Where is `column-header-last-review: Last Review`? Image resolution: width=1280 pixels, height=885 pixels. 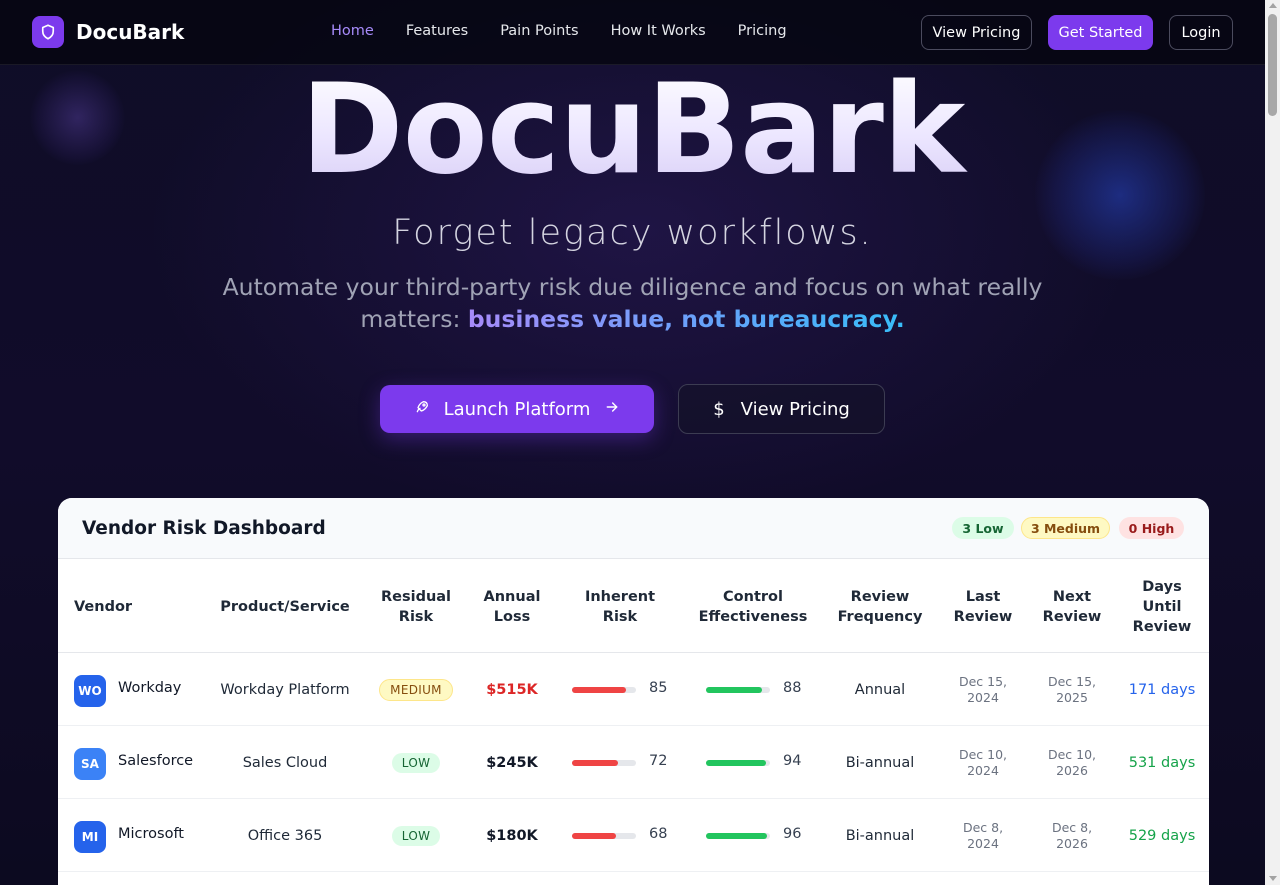
column-header-last-review: Last Review is located at coordinates (983, 606).